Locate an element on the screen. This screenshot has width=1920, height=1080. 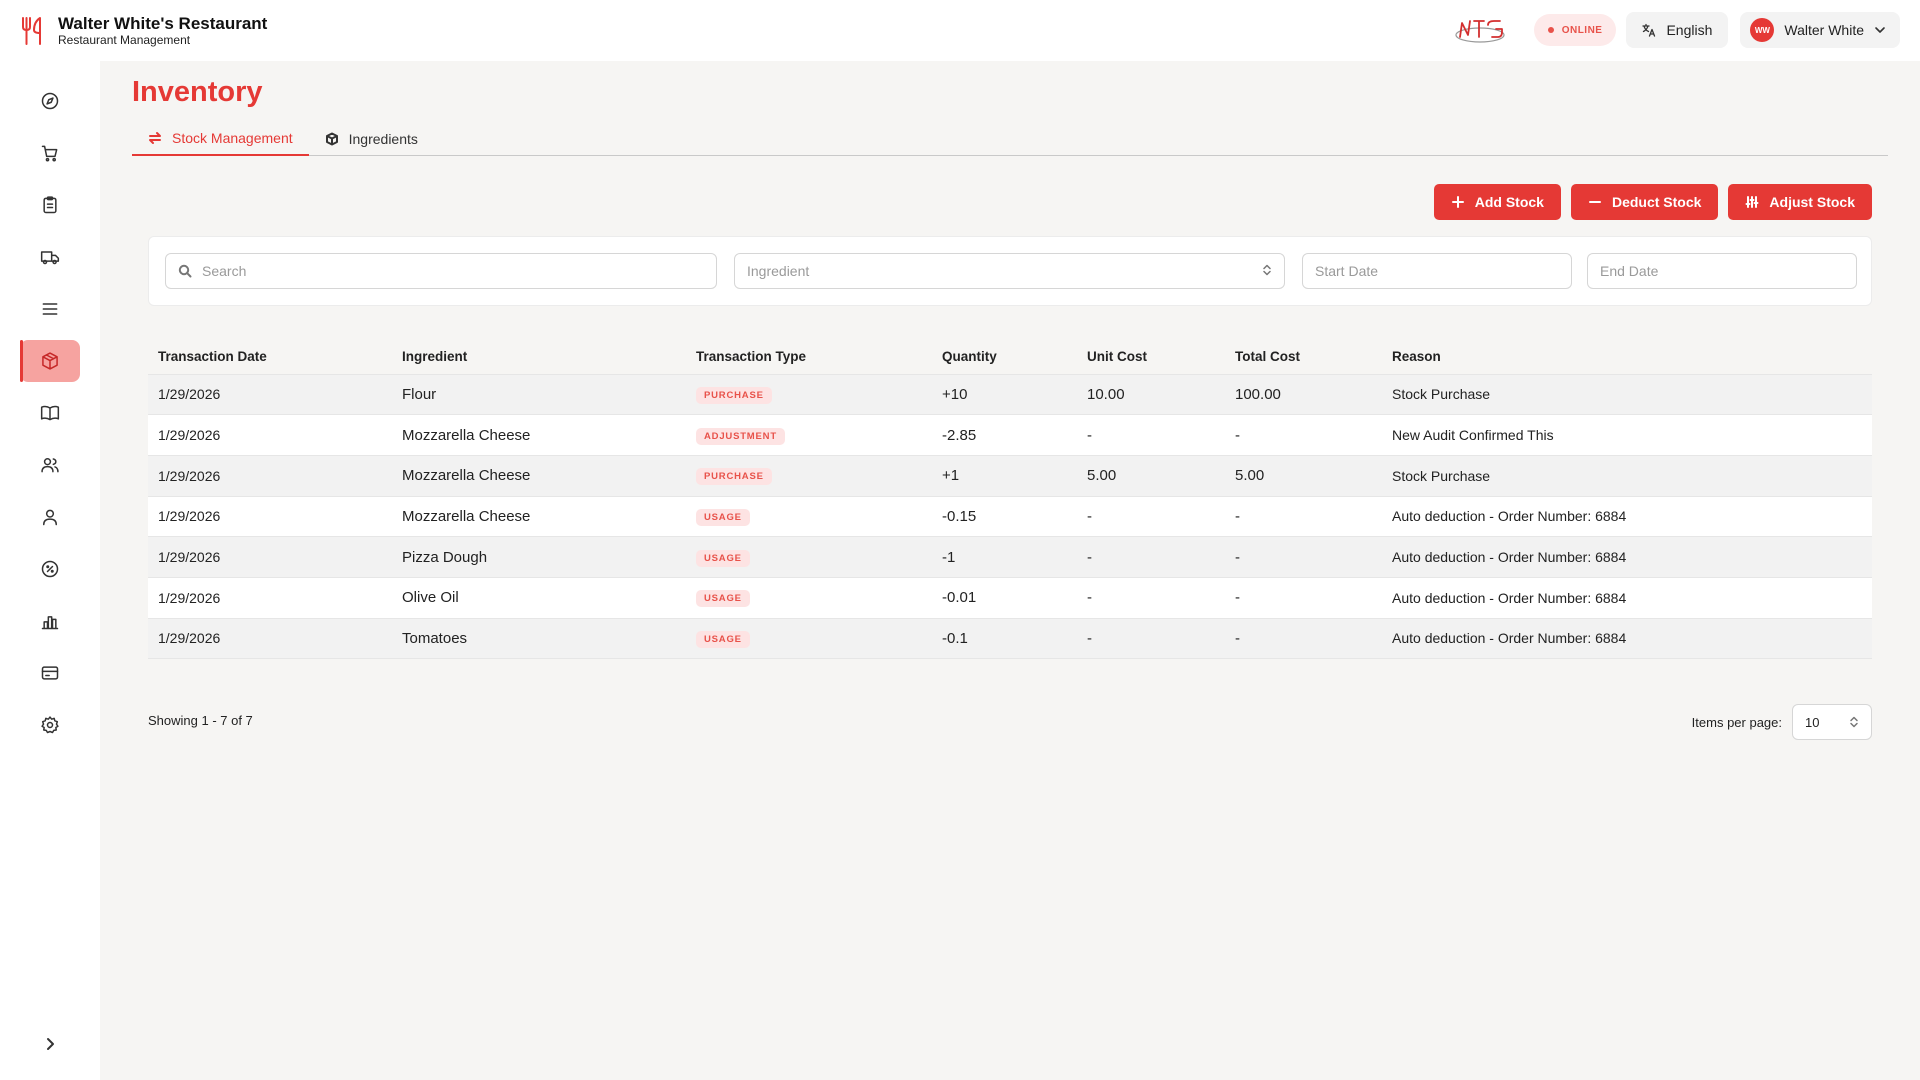
filter-panel: Search Ingredient Start Date End Date is located at coordinates (1010, 271).